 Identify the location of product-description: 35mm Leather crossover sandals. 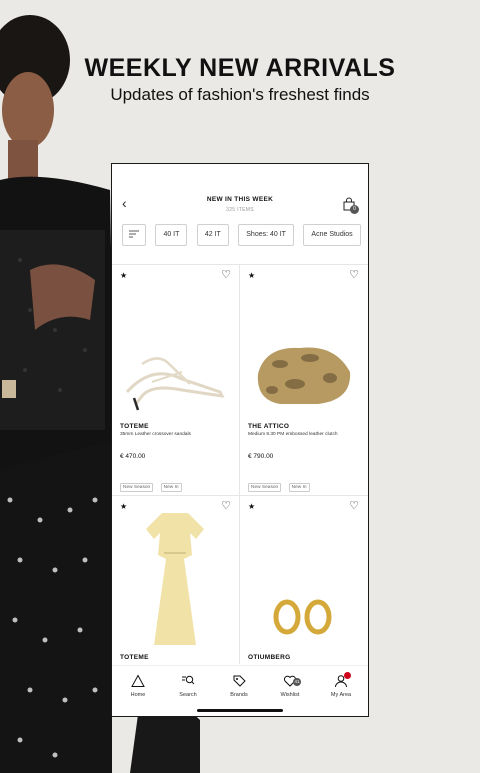
(155, 434).